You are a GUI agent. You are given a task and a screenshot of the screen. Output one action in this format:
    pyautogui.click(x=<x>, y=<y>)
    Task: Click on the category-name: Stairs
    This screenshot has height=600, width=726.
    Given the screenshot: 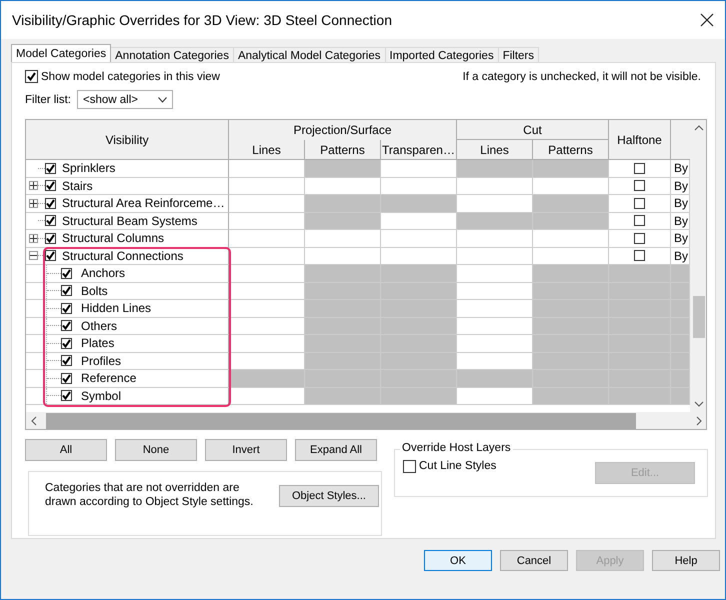 What is the action you would take?
    pyautogui.click(x=77, y=185)
    